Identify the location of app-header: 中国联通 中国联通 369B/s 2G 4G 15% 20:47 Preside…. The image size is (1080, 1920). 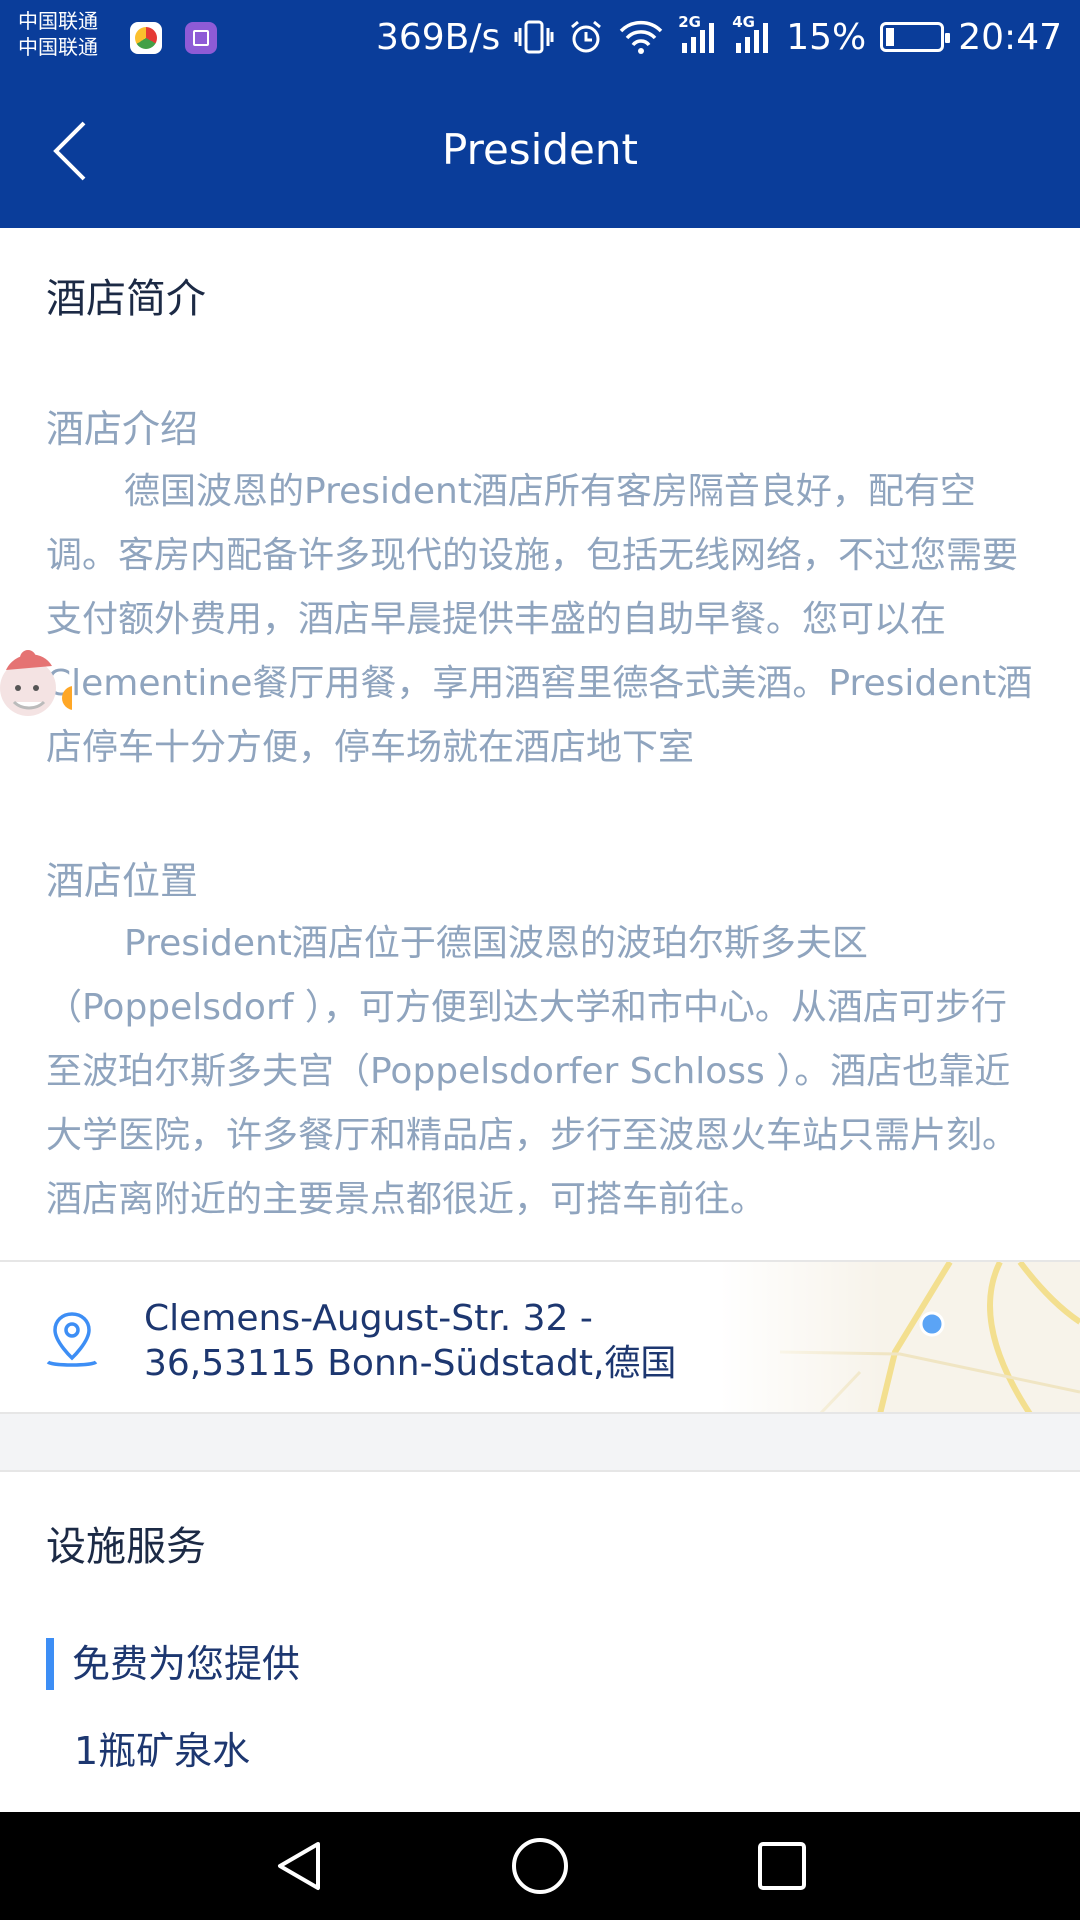
(540, 114).